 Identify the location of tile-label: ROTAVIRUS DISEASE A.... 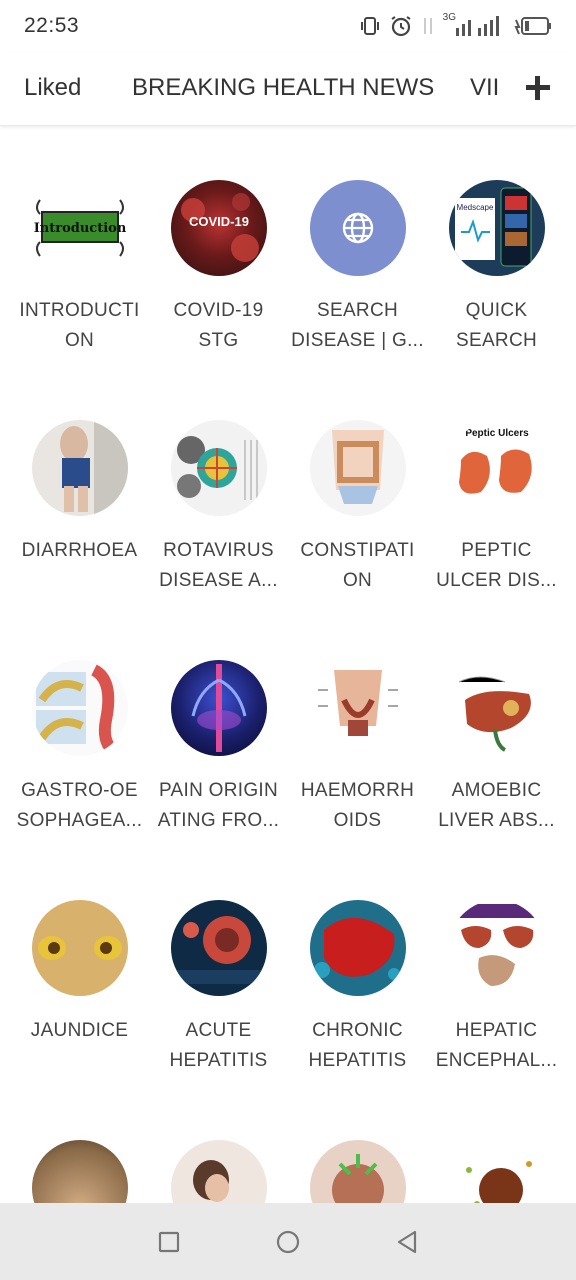
(218, 565).